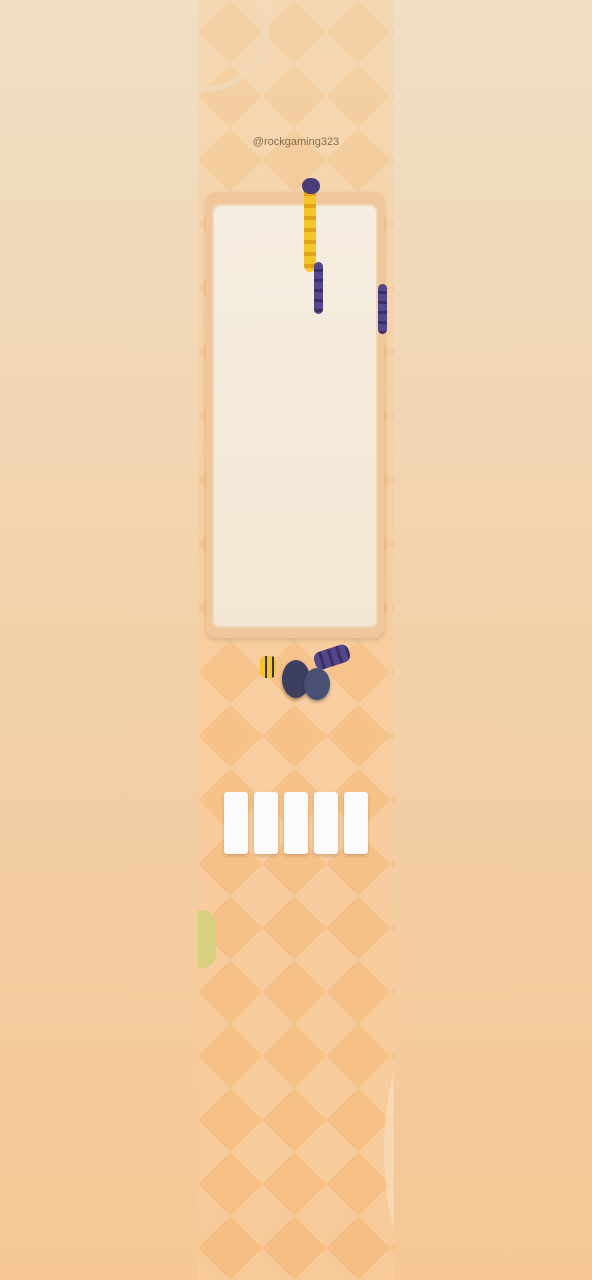 The width and height of the screenshot is (592, 1280). What do you see at coordinates (382, 309) in the screenshot?
I see `purple-worm-edge` at bounding box center [382, 309].